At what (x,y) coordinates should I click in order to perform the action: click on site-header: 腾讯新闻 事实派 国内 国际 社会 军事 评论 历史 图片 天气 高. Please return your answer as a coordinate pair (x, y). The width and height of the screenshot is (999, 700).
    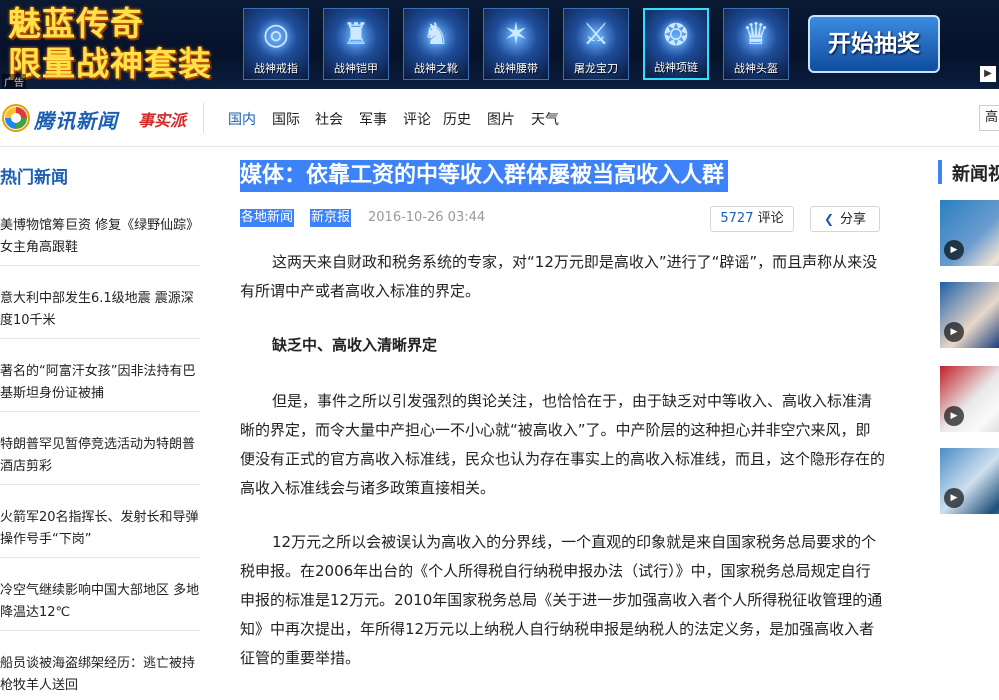
    Looking at the image, I should click on (499, 118).